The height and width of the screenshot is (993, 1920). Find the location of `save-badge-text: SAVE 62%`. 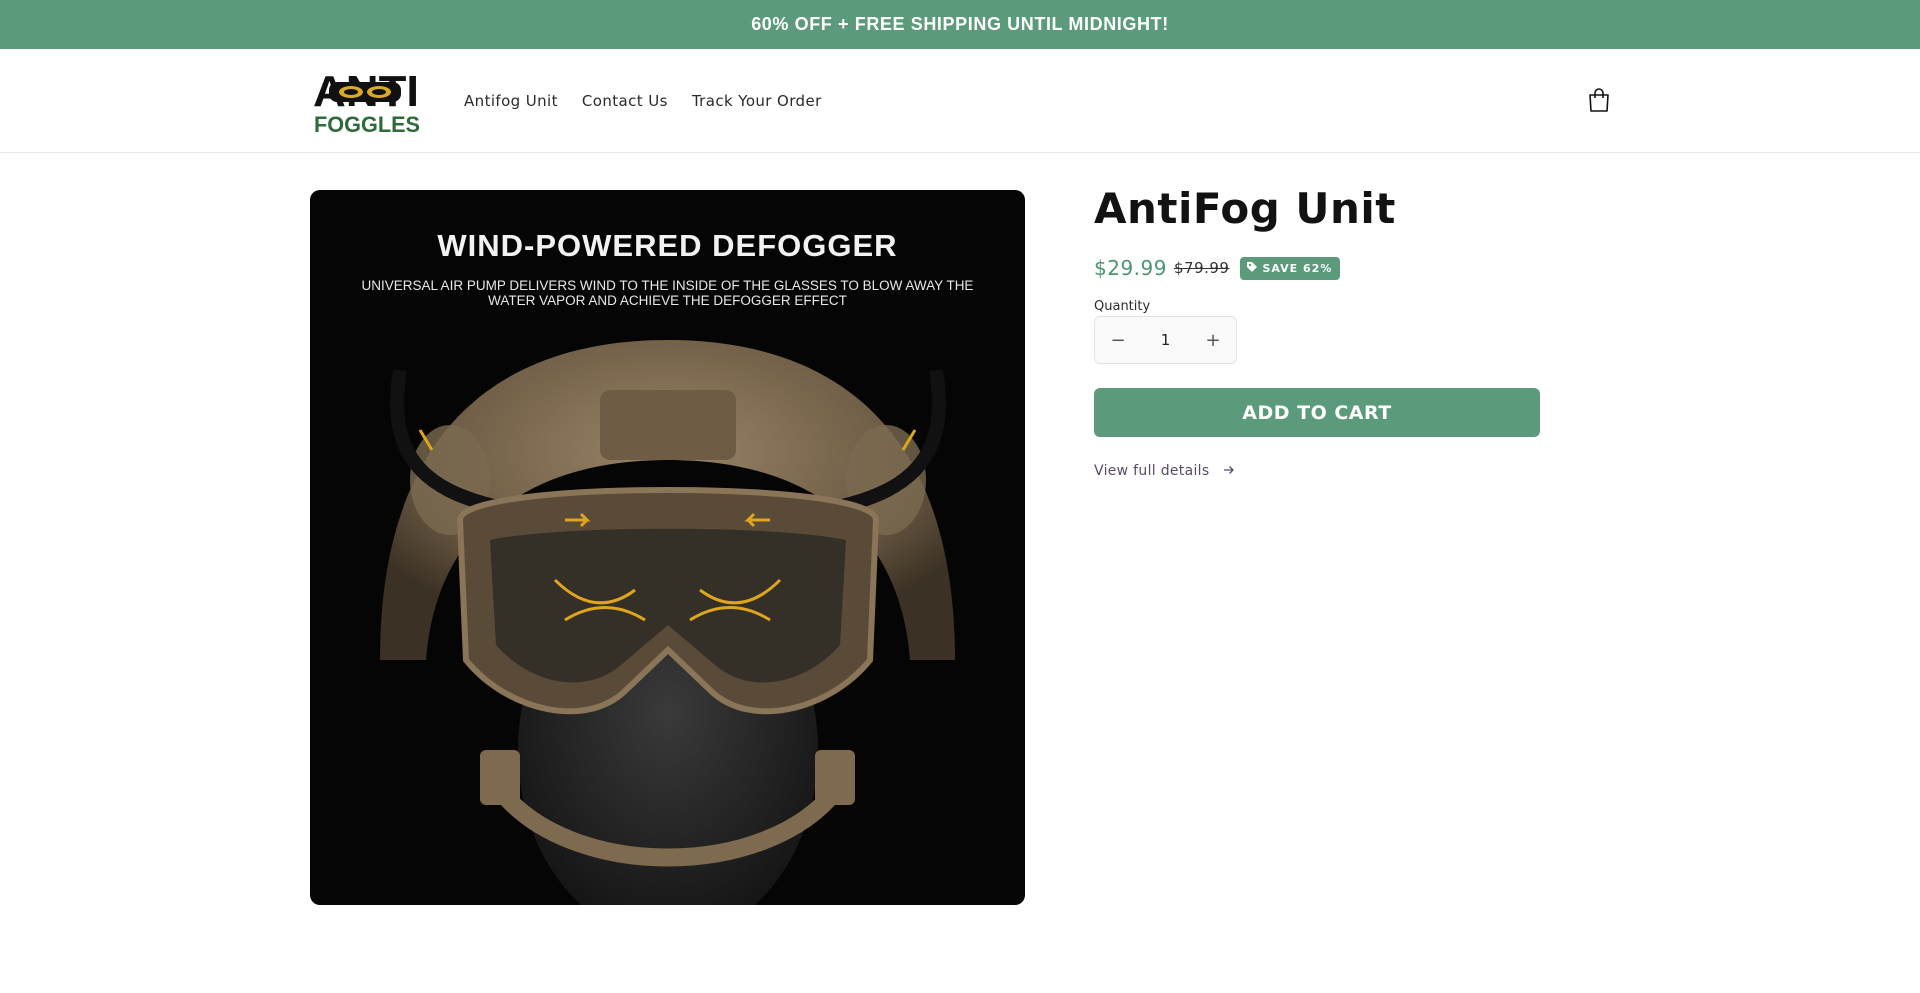

save-badge-text: SAVE 62% is located at coordinates (1297, 268).